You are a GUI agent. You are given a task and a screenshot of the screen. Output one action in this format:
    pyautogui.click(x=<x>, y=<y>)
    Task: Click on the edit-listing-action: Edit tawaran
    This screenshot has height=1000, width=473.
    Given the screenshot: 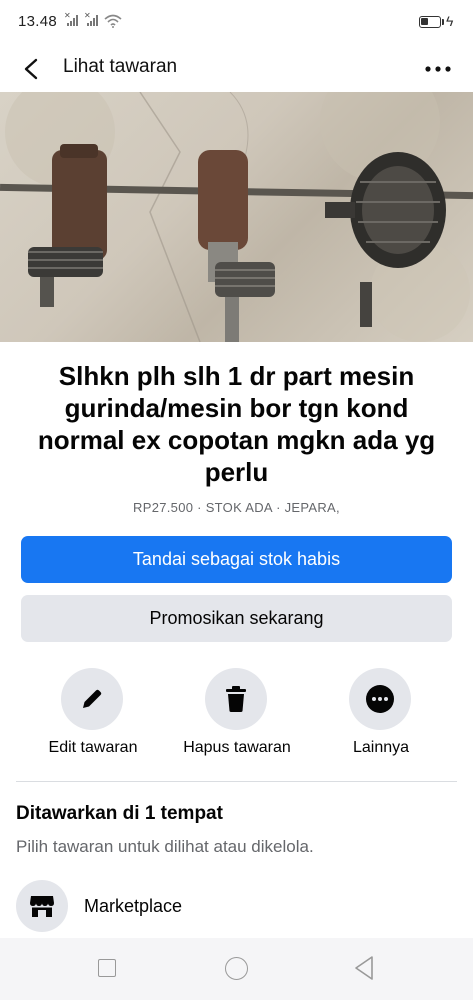 What is the action you would take?
    pyautogui.click(x=93, y=716)
    